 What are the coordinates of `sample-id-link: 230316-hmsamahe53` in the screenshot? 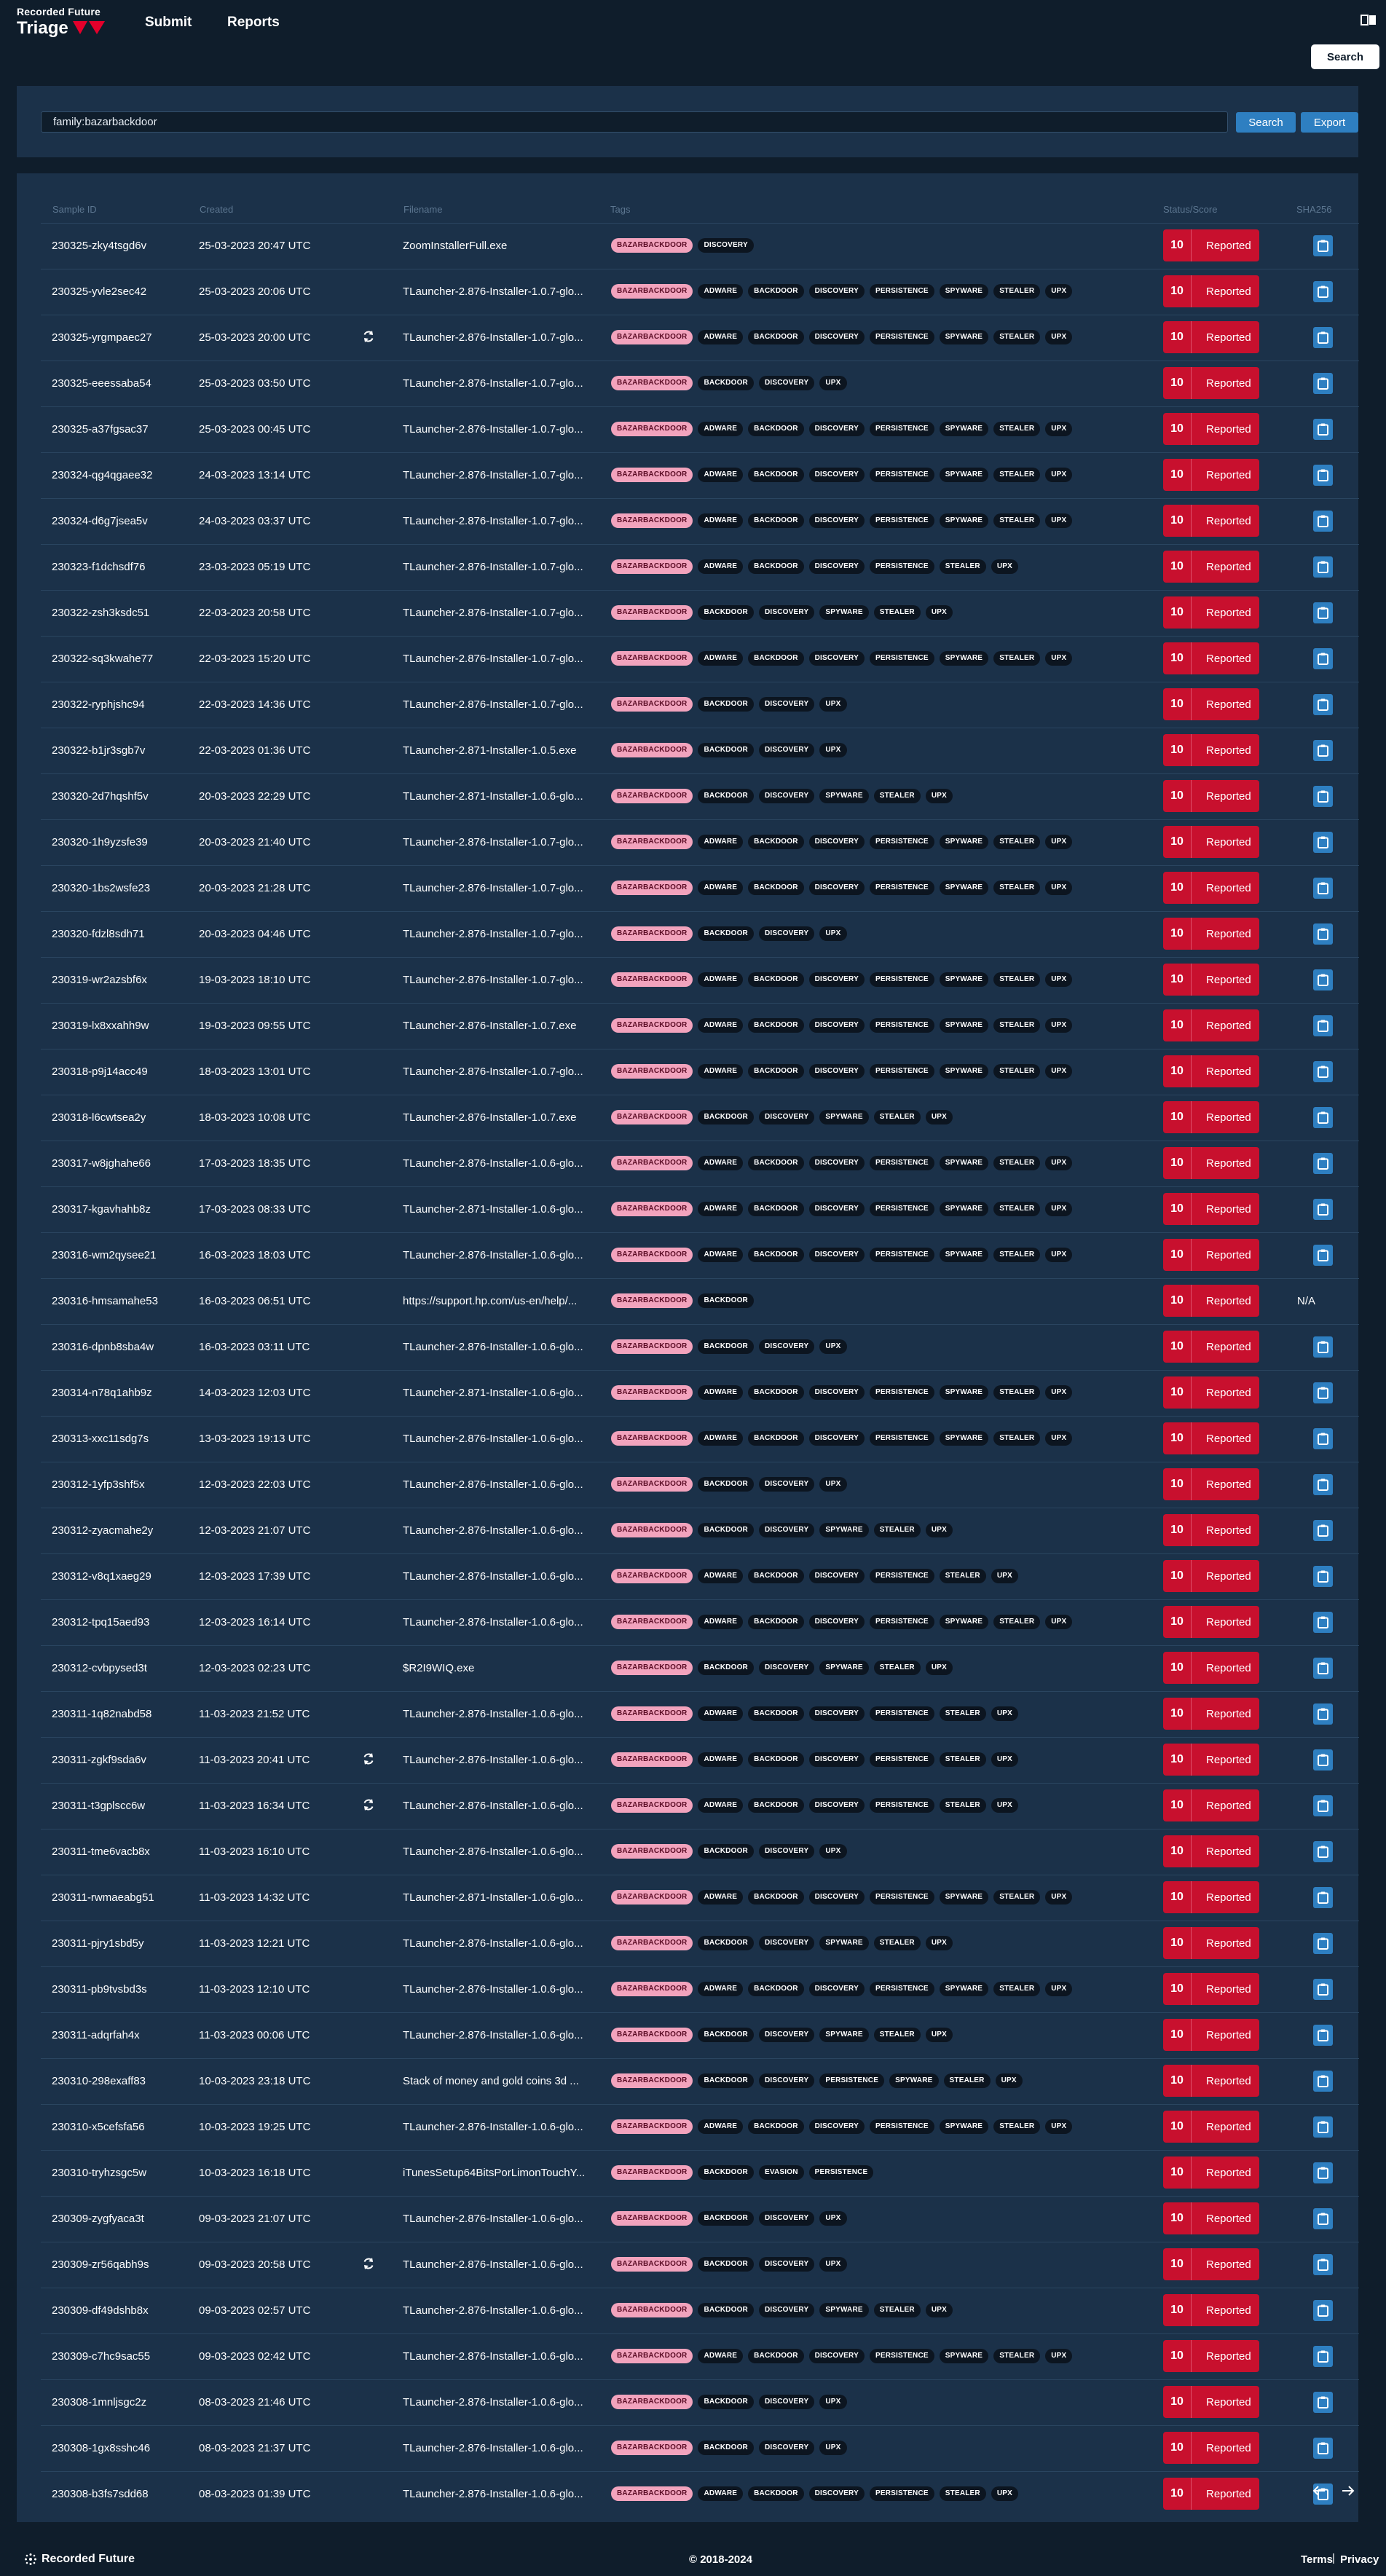 It's located at (105, 1301).